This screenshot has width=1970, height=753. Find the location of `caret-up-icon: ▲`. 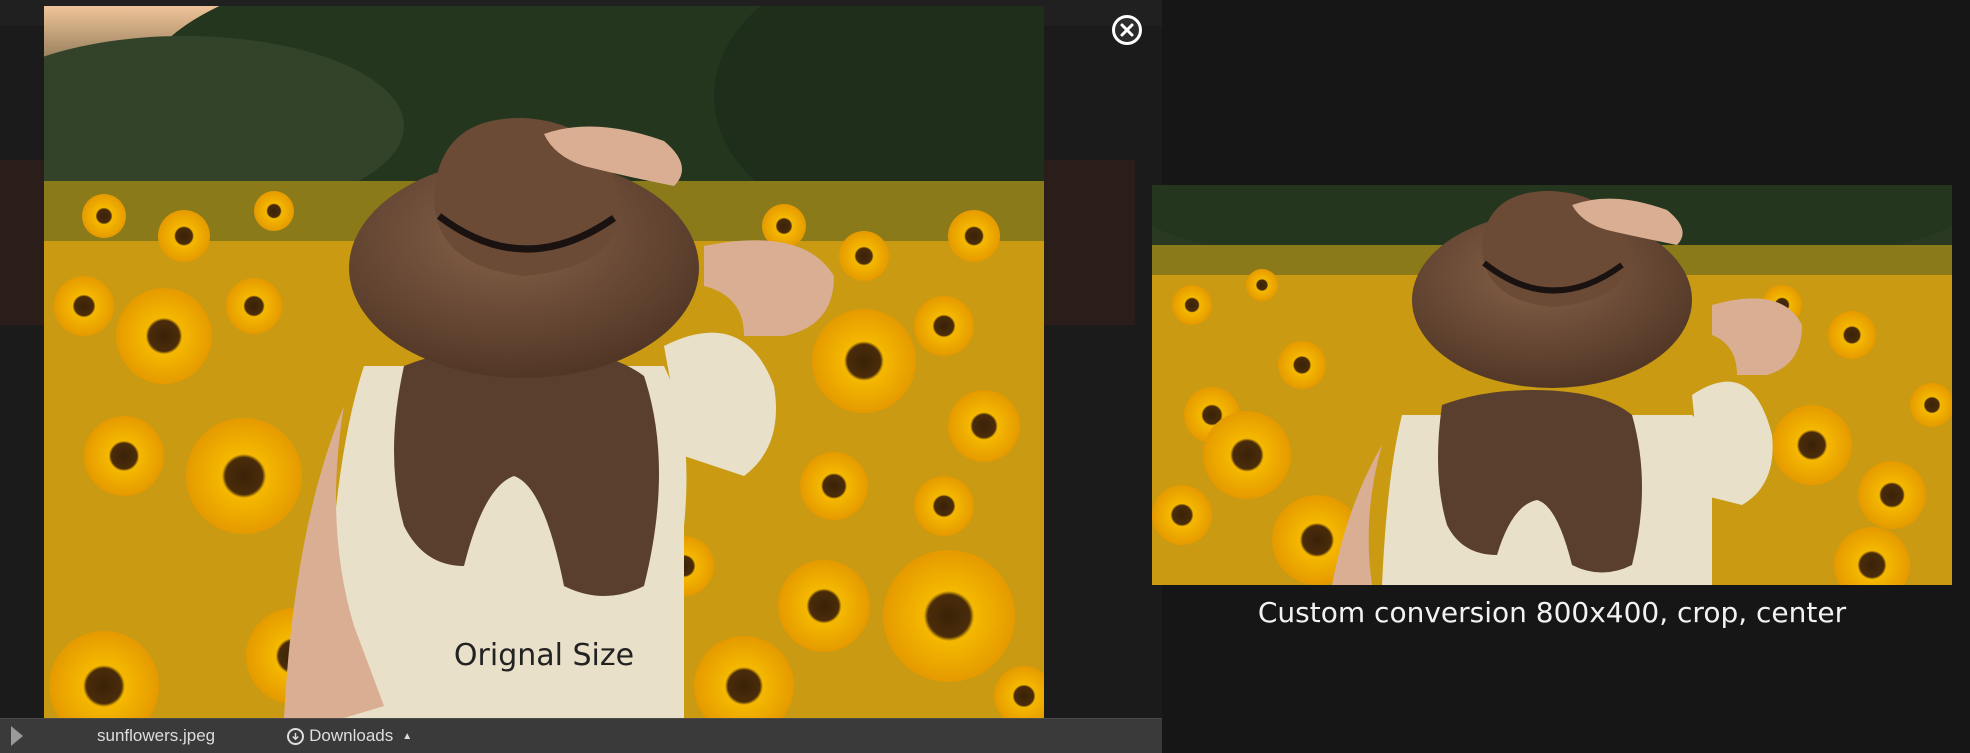

caret-up-icon: ▲ is located at coordinates (407, 736).